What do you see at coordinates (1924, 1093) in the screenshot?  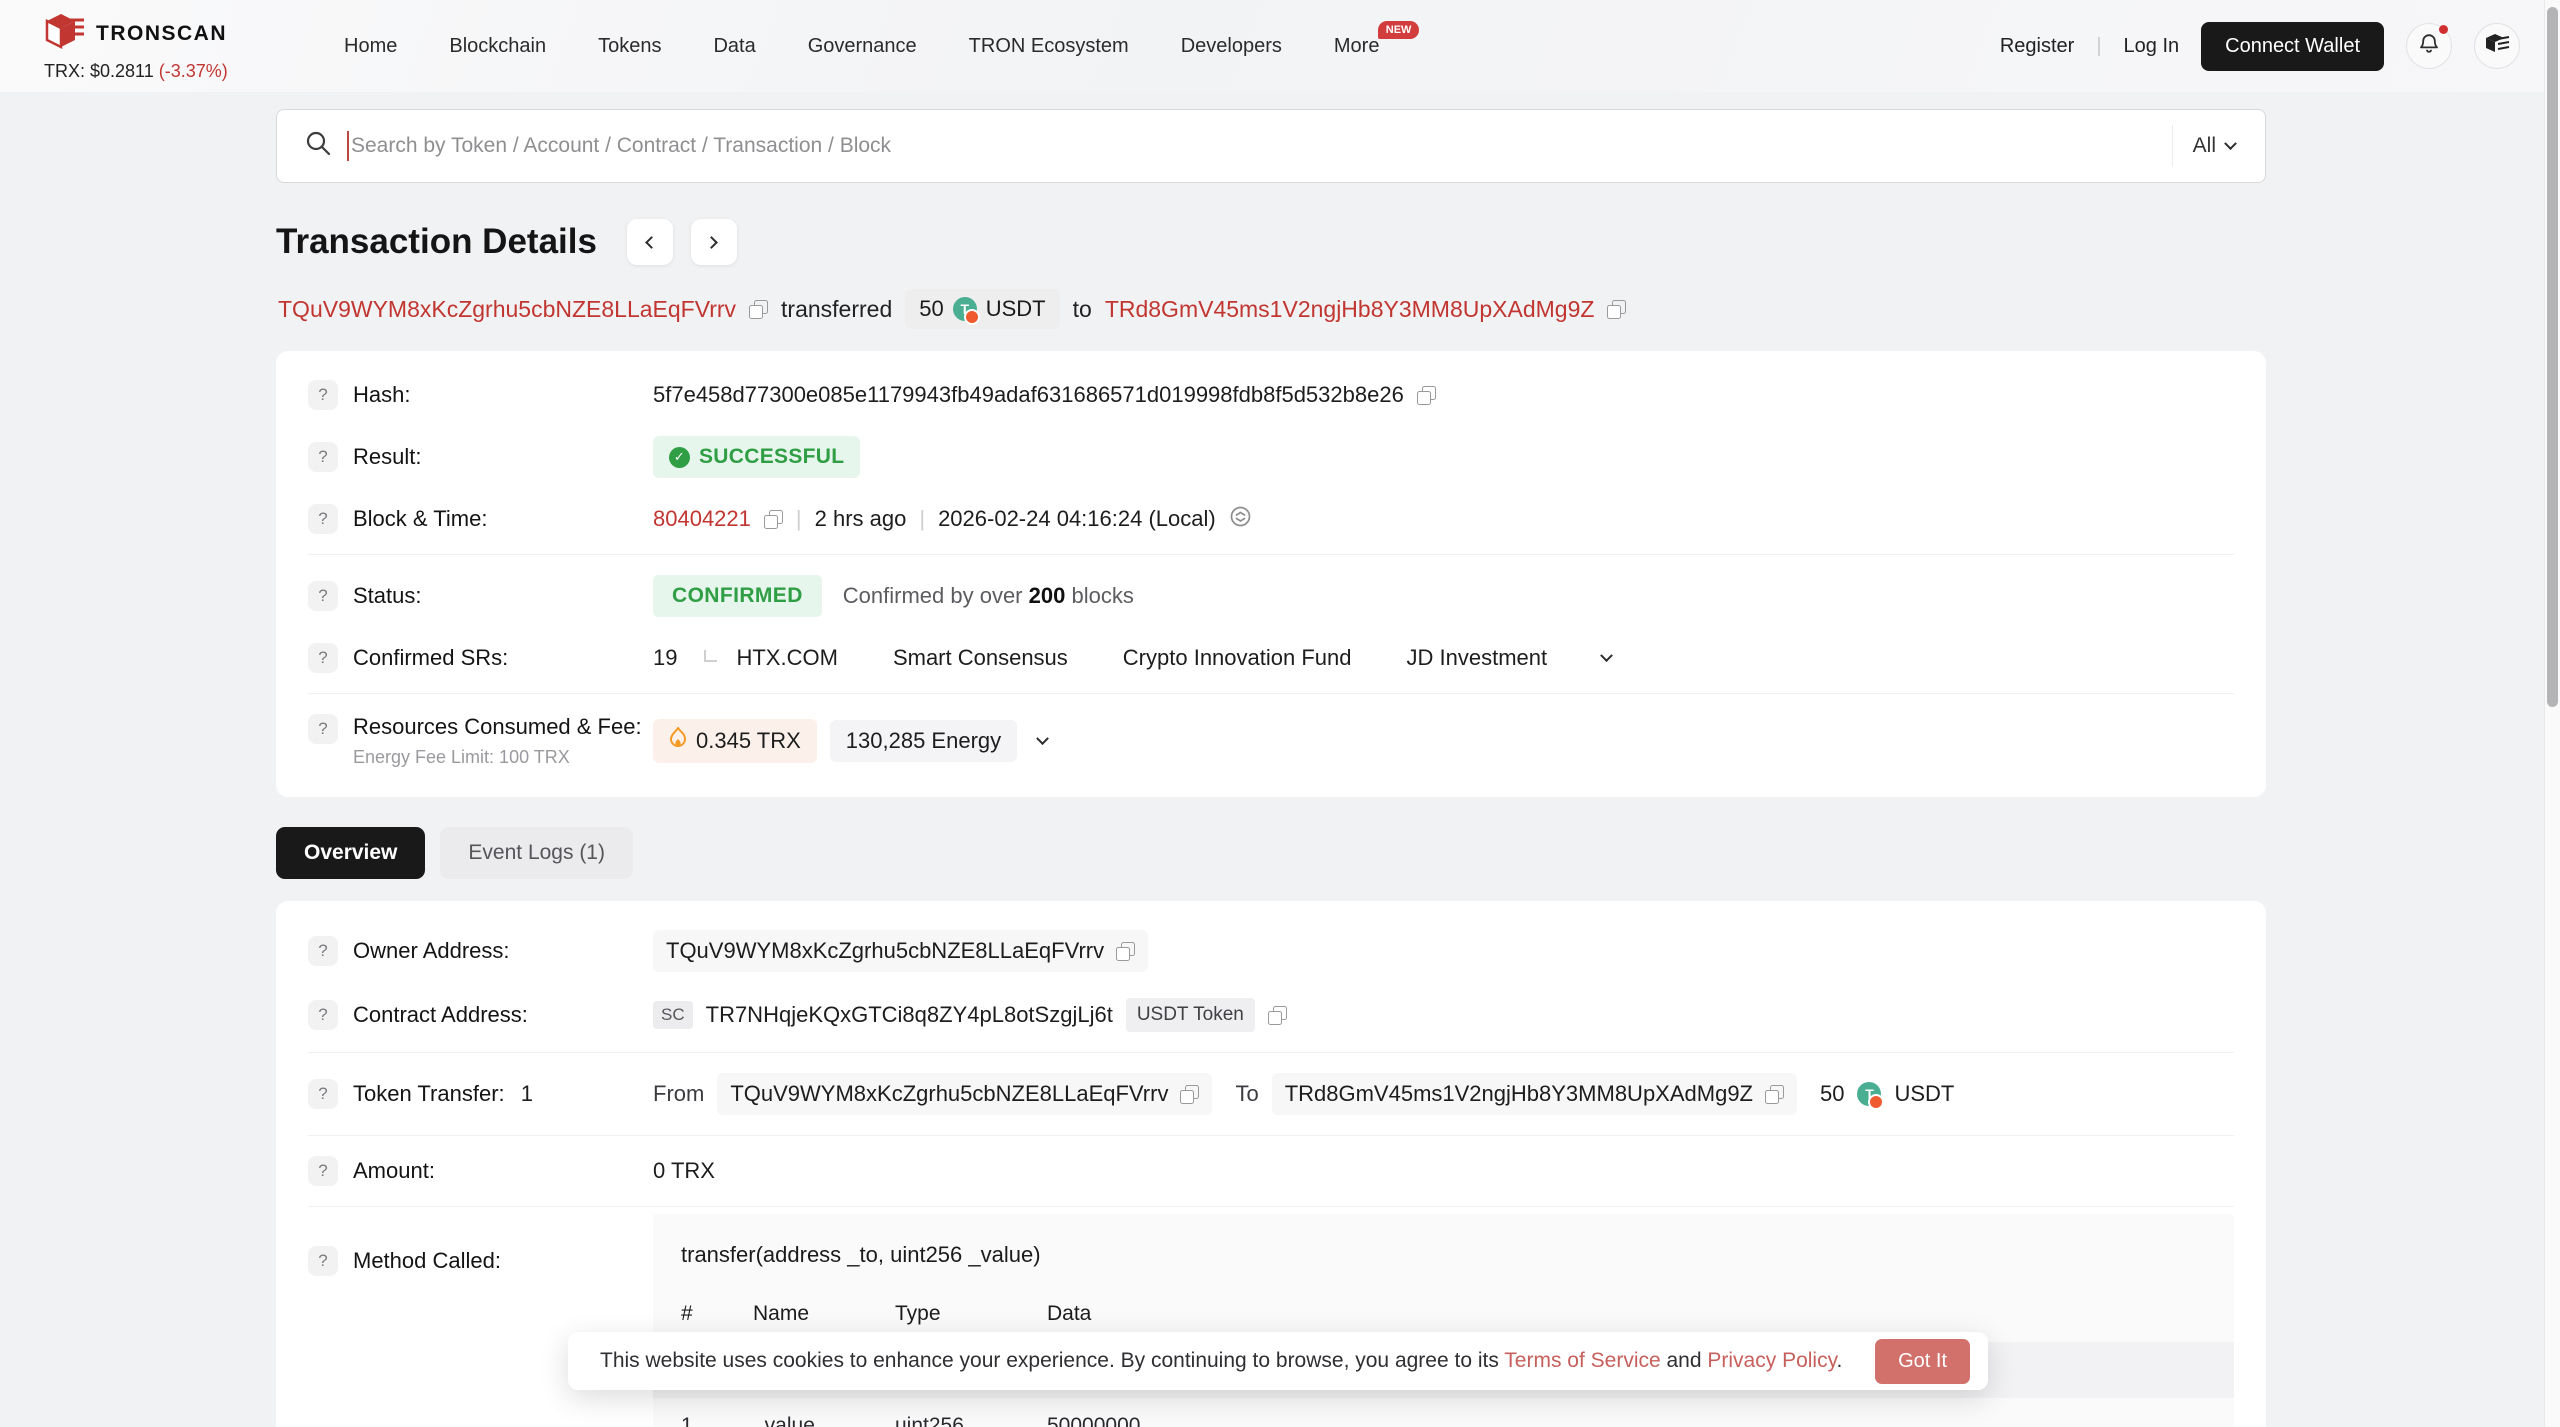 I see `transfer-token: USDT` at bounding box center [1924, 1093].